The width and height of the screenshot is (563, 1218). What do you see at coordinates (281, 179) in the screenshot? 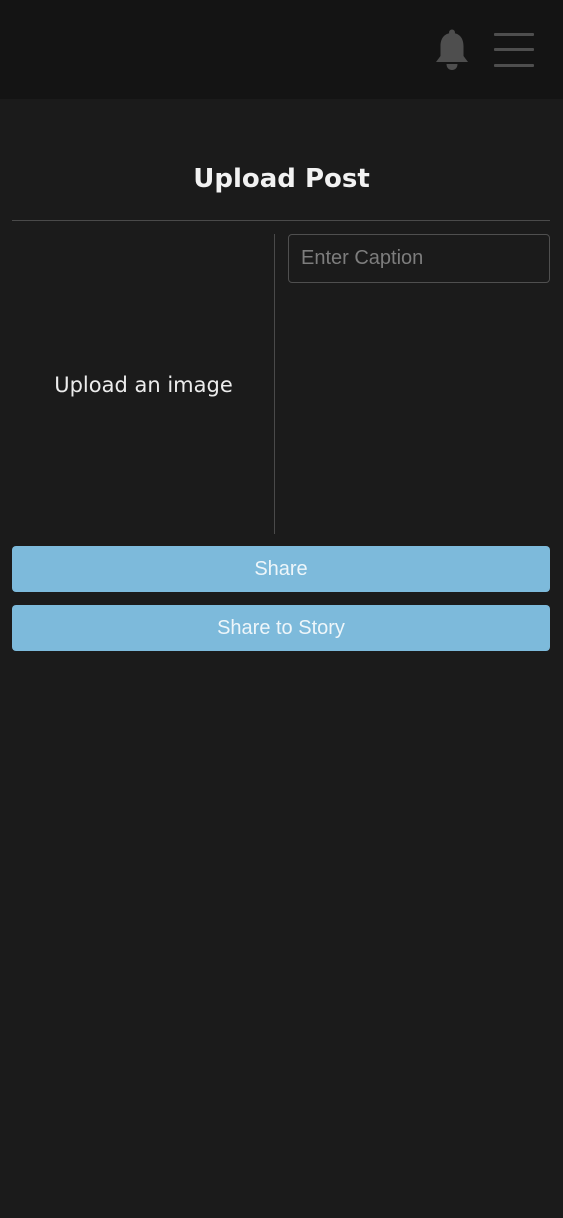
I see `page-title: Upload Post` at bounding box center [281, 179].